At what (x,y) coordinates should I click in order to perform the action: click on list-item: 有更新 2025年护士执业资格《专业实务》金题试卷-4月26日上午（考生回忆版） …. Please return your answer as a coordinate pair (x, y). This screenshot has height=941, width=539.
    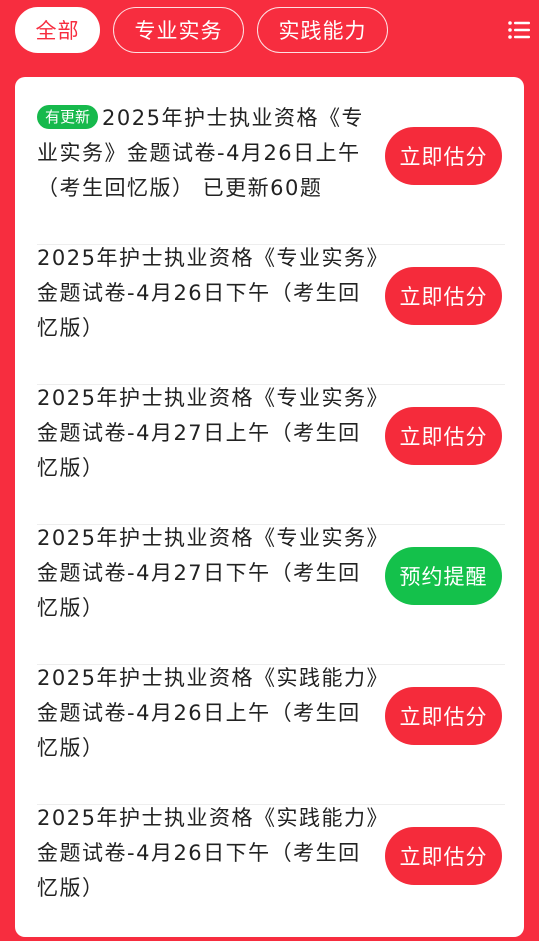
    Looking at the image, I should click on (271, 173).